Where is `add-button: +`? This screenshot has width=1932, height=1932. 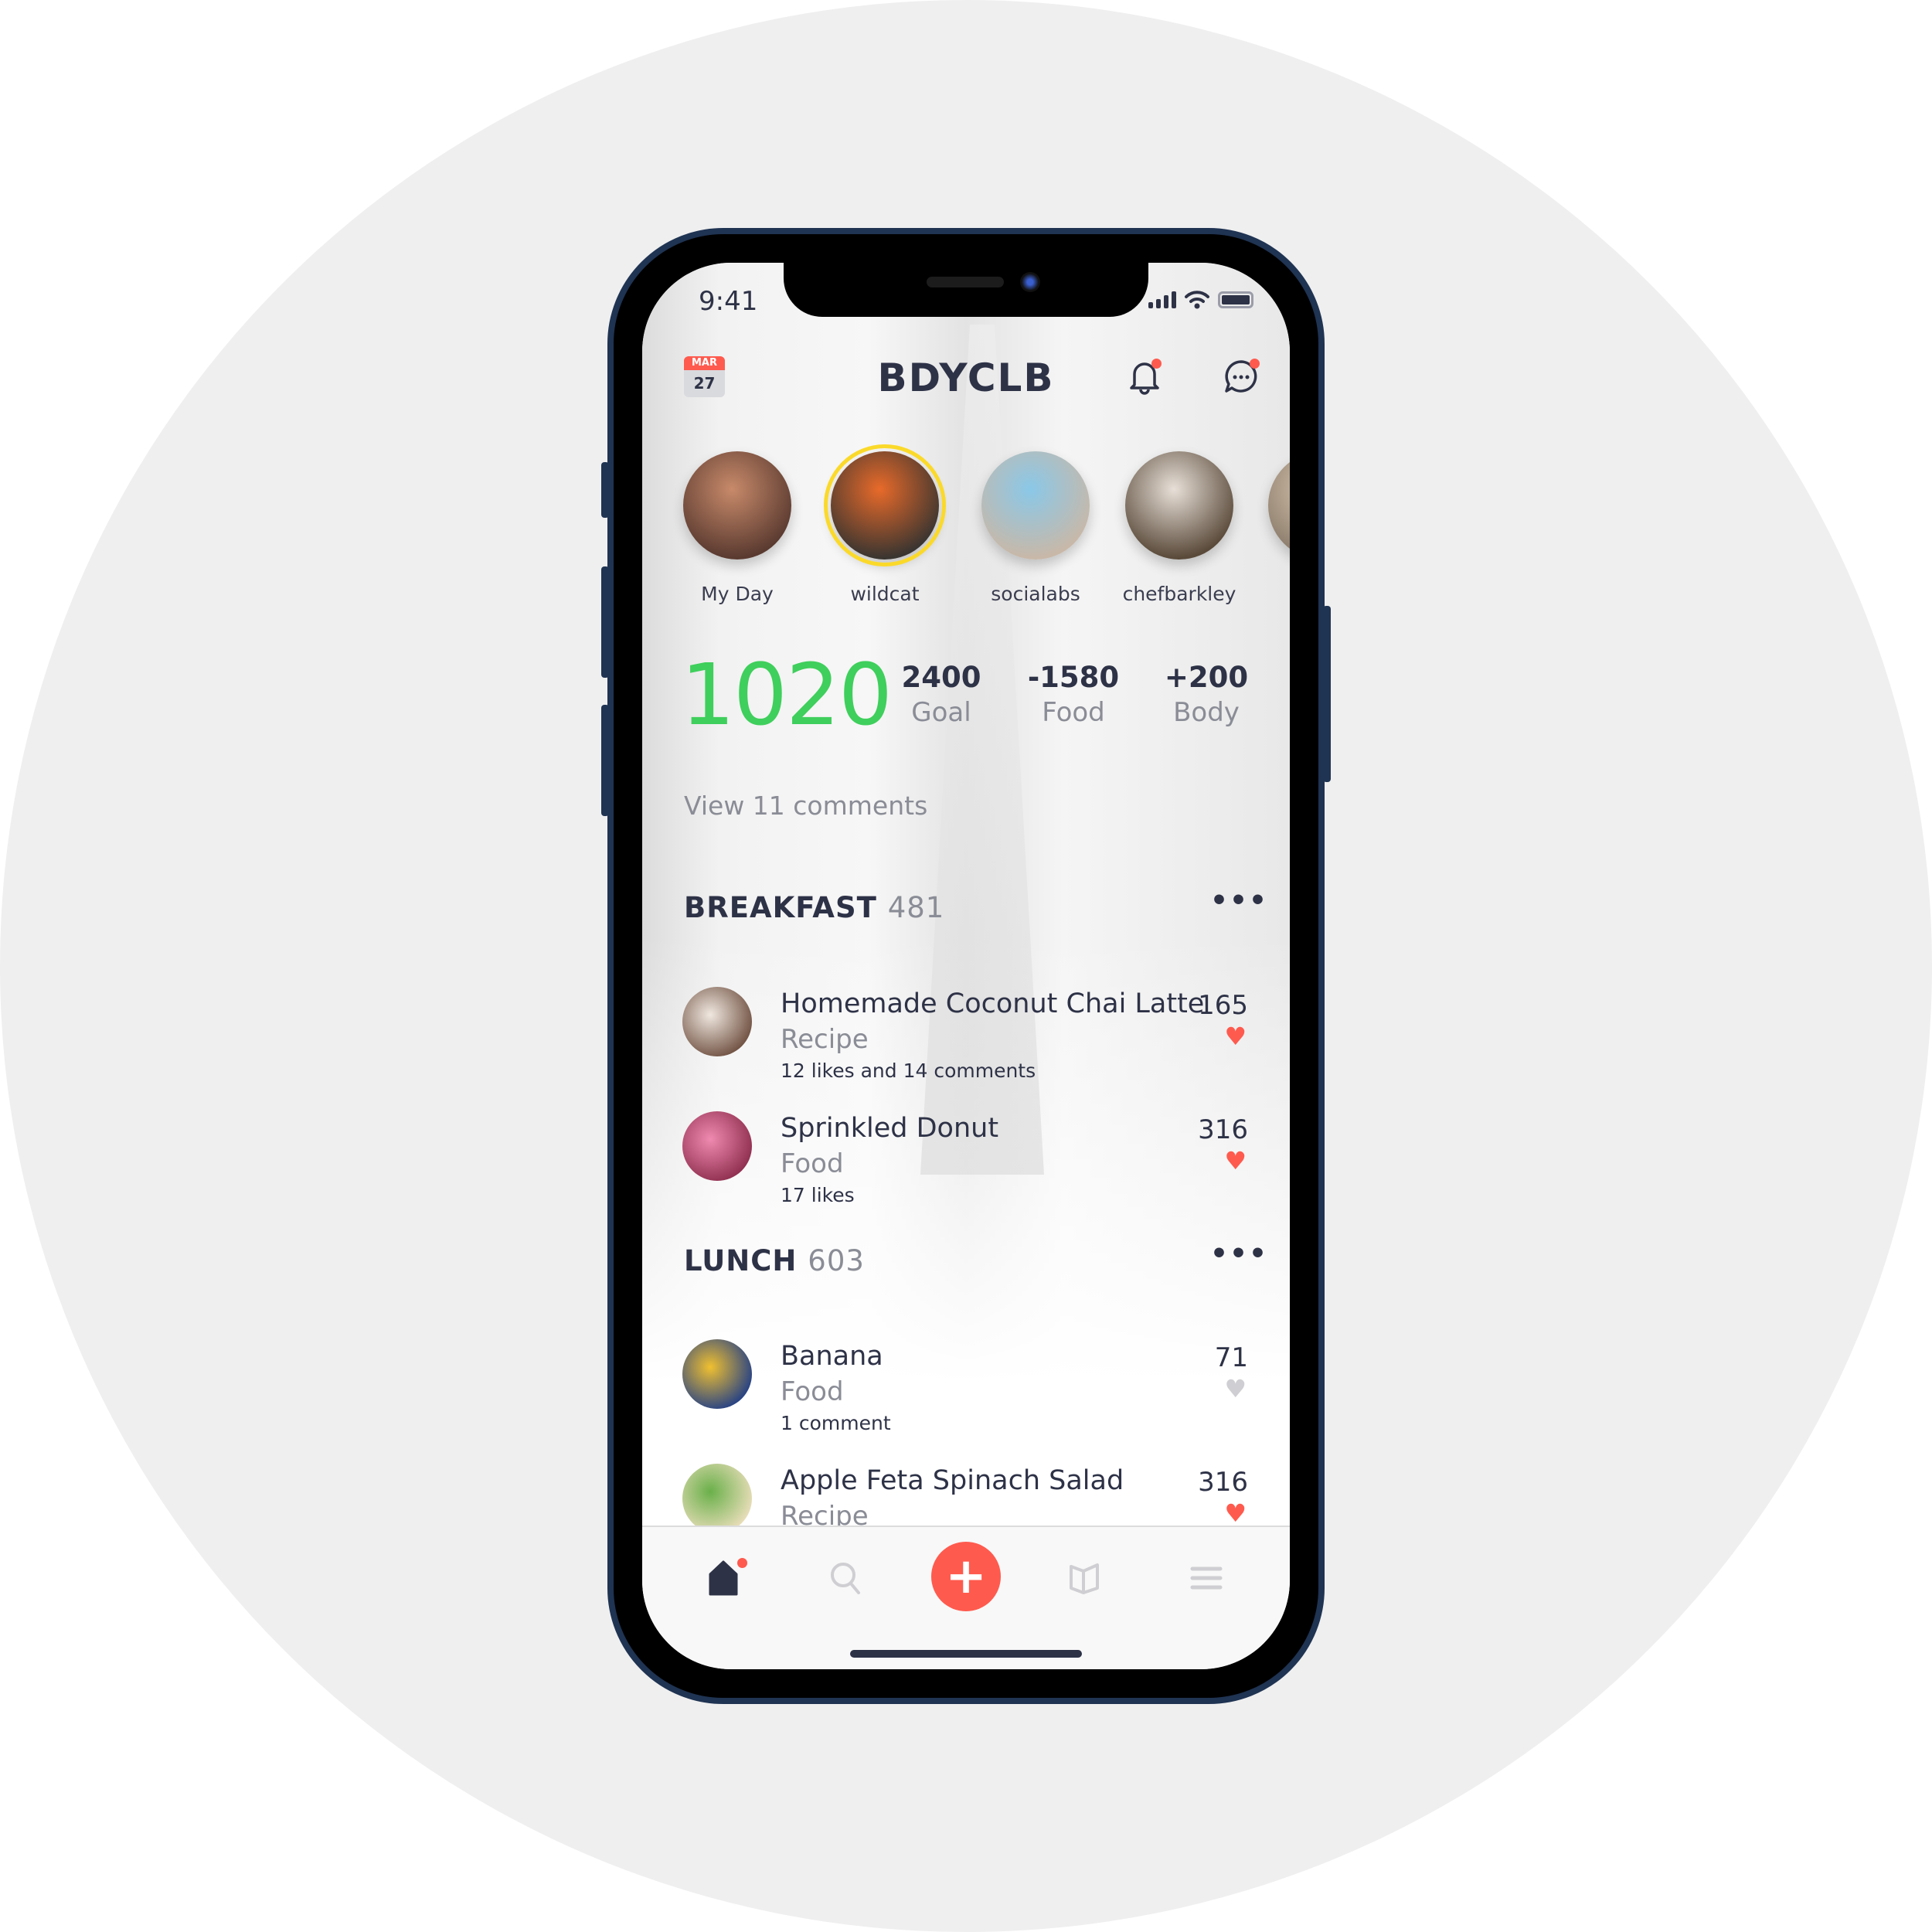 add-button: + is located at coordinates (966, 1576).